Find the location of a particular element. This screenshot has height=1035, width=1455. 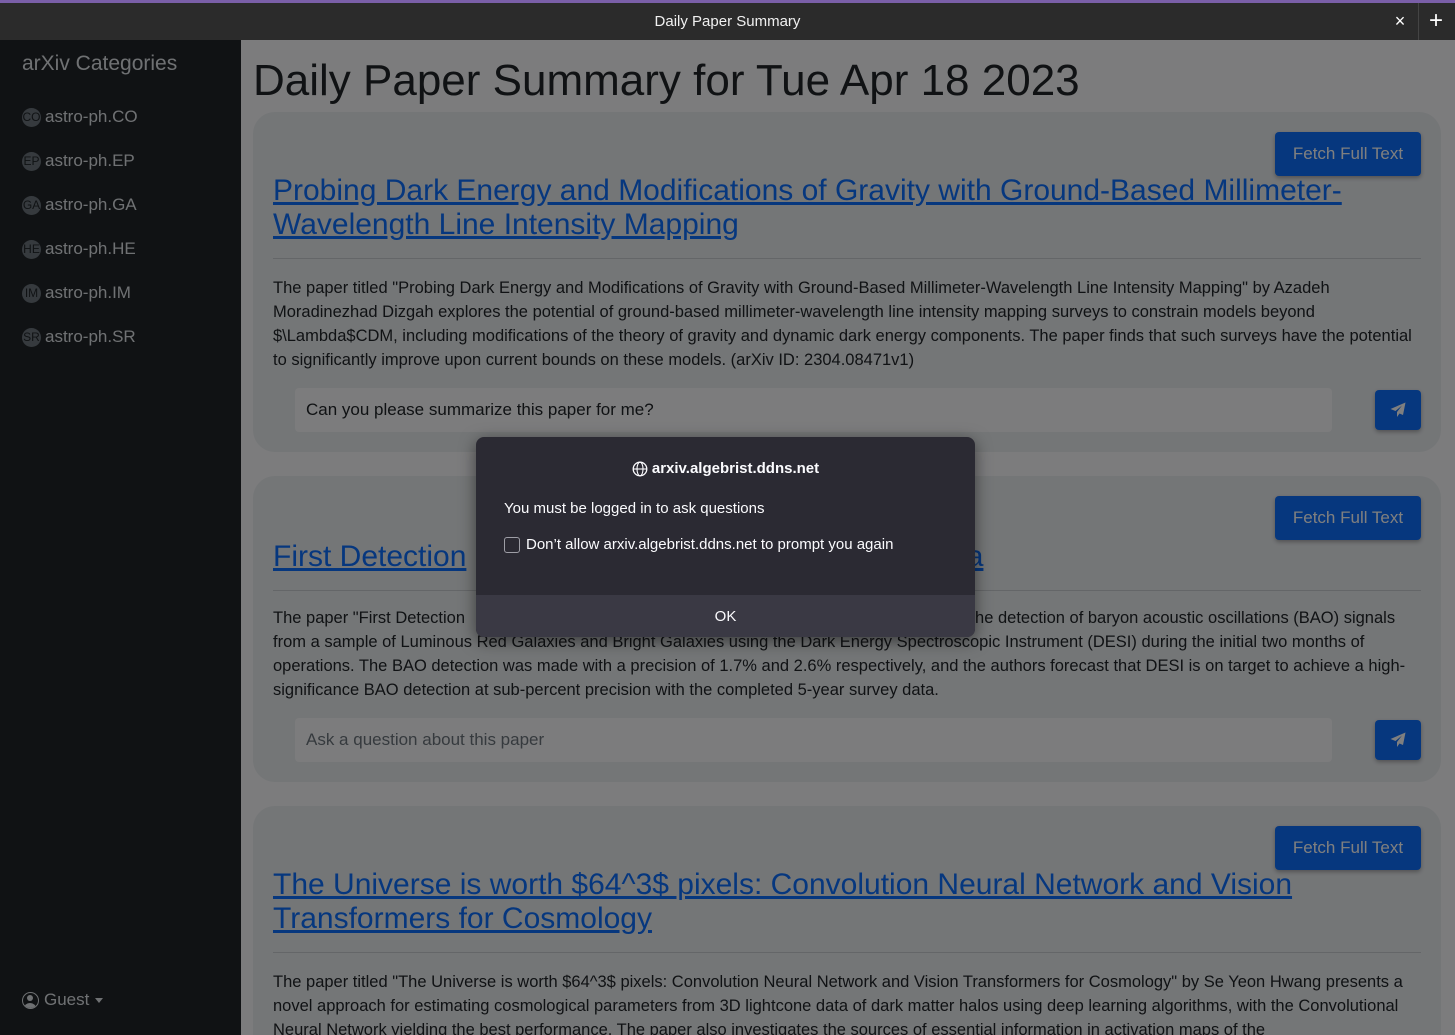

dialog-button-row: OK is located at coordinates (725, 616).